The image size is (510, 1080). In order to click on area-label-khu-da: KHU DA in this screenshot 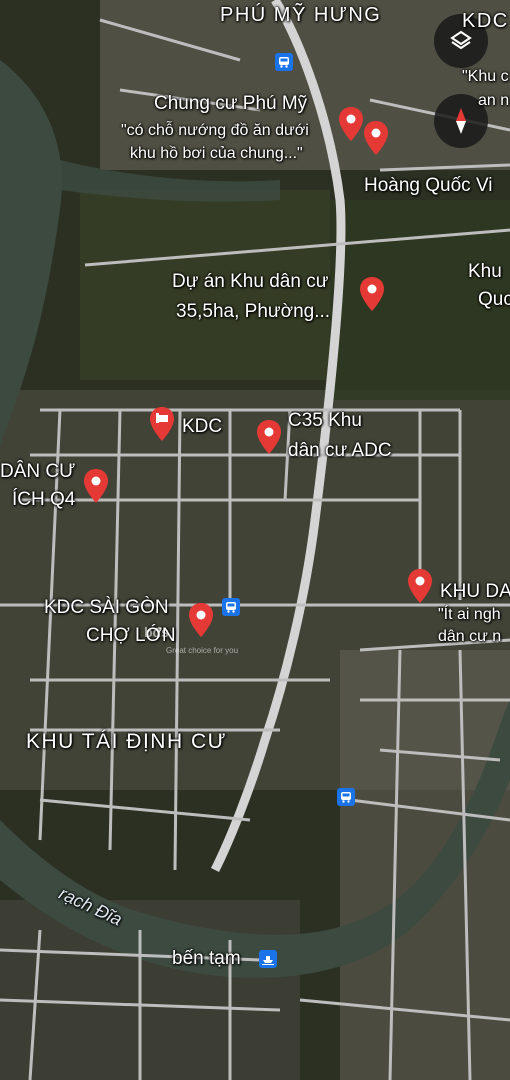, I will do `click(475, 591)`.